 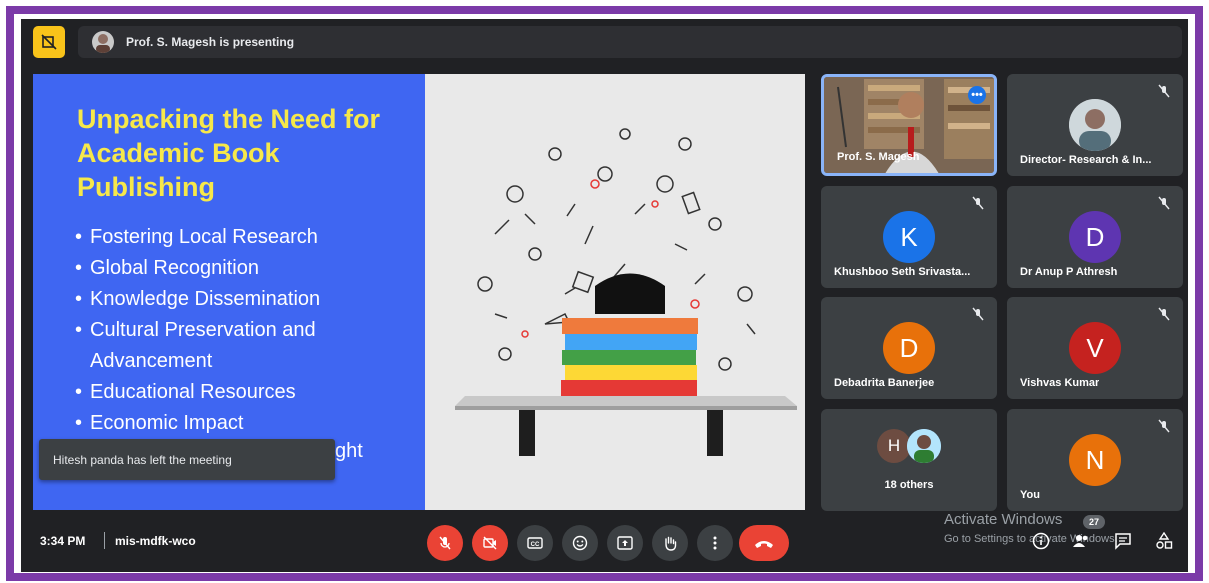 I want to click on meeting-code: mis-mdfk-wco, so click(x=155, y=541).